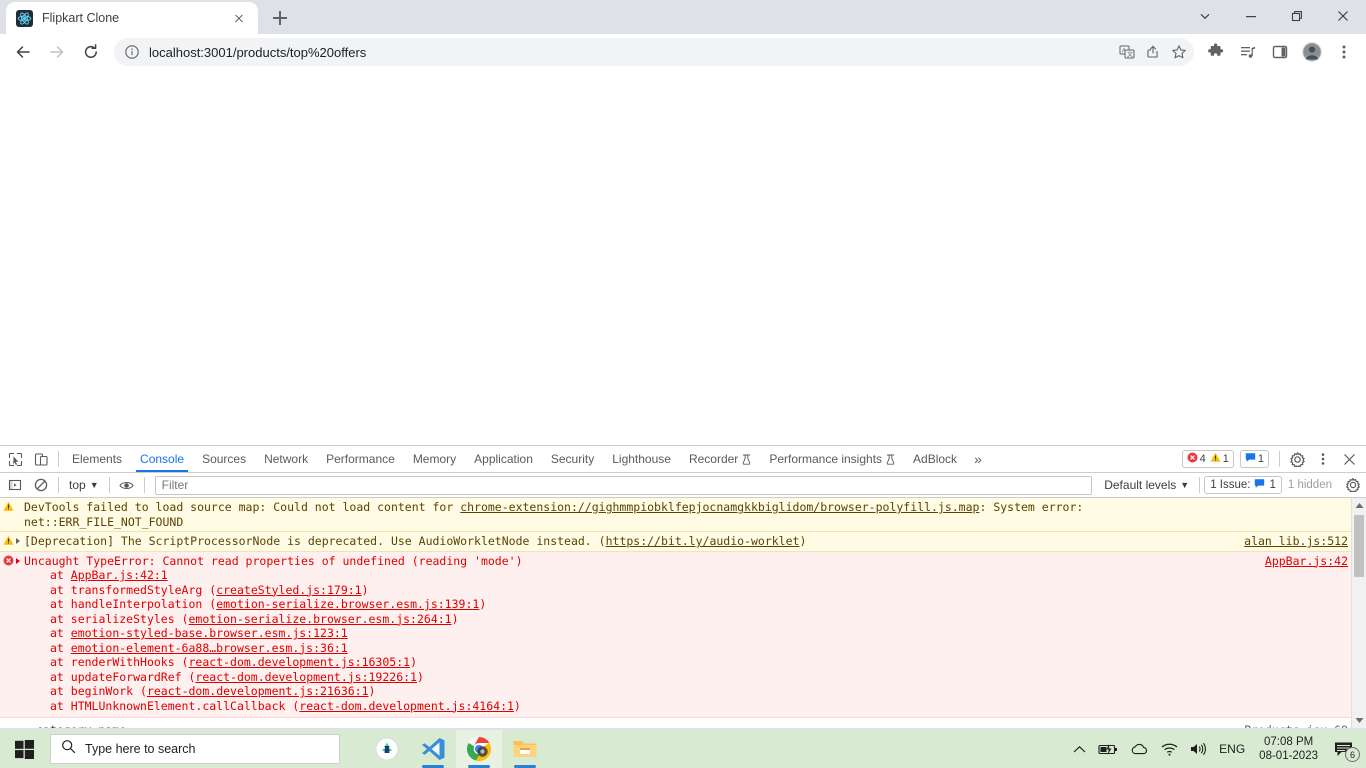  I want to click on live-expression-eye-icon, so click(127, 485).